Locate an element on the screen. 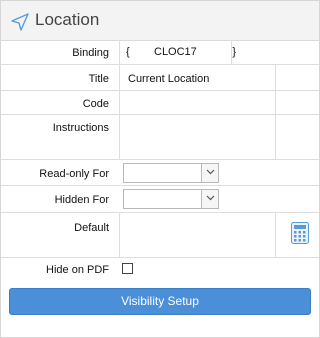 The height and width of the screenshot is (338, 320). hidden-for-cell is located at coordinates (197, 199).